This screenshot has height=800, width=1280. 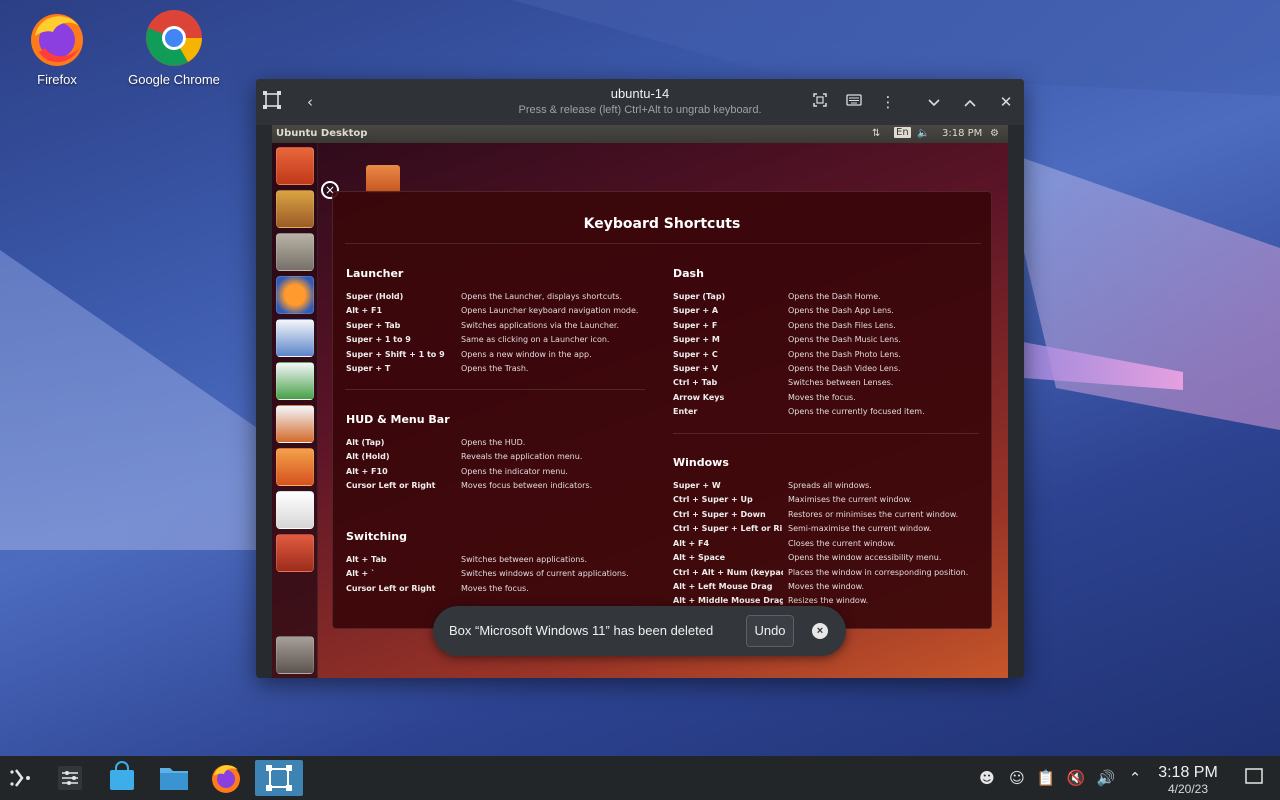 What do you see at coordinates (834, 296) in the screenshot?
I see `shortcut-desc: Opens the Dash Home.` at bounding box center [834, 296].